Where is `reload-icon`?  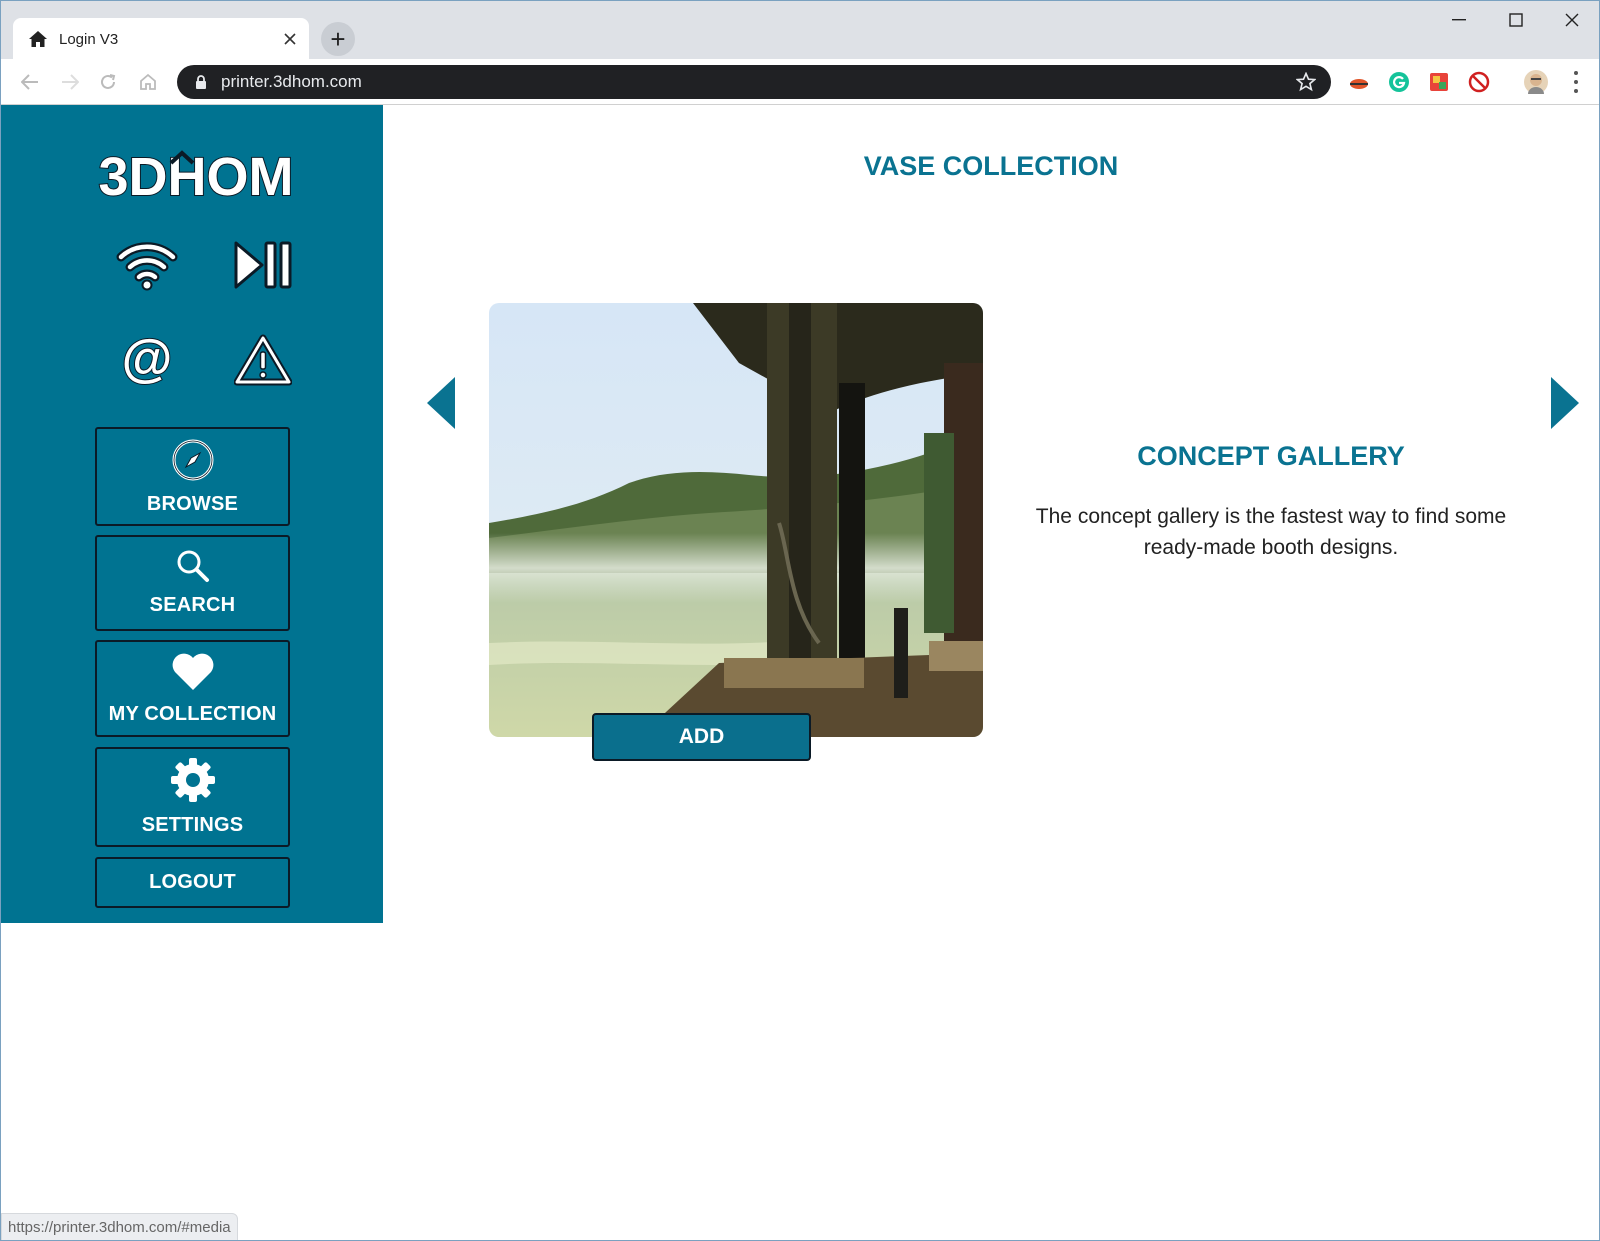
reload-icon is located at coordinates (108, 82).